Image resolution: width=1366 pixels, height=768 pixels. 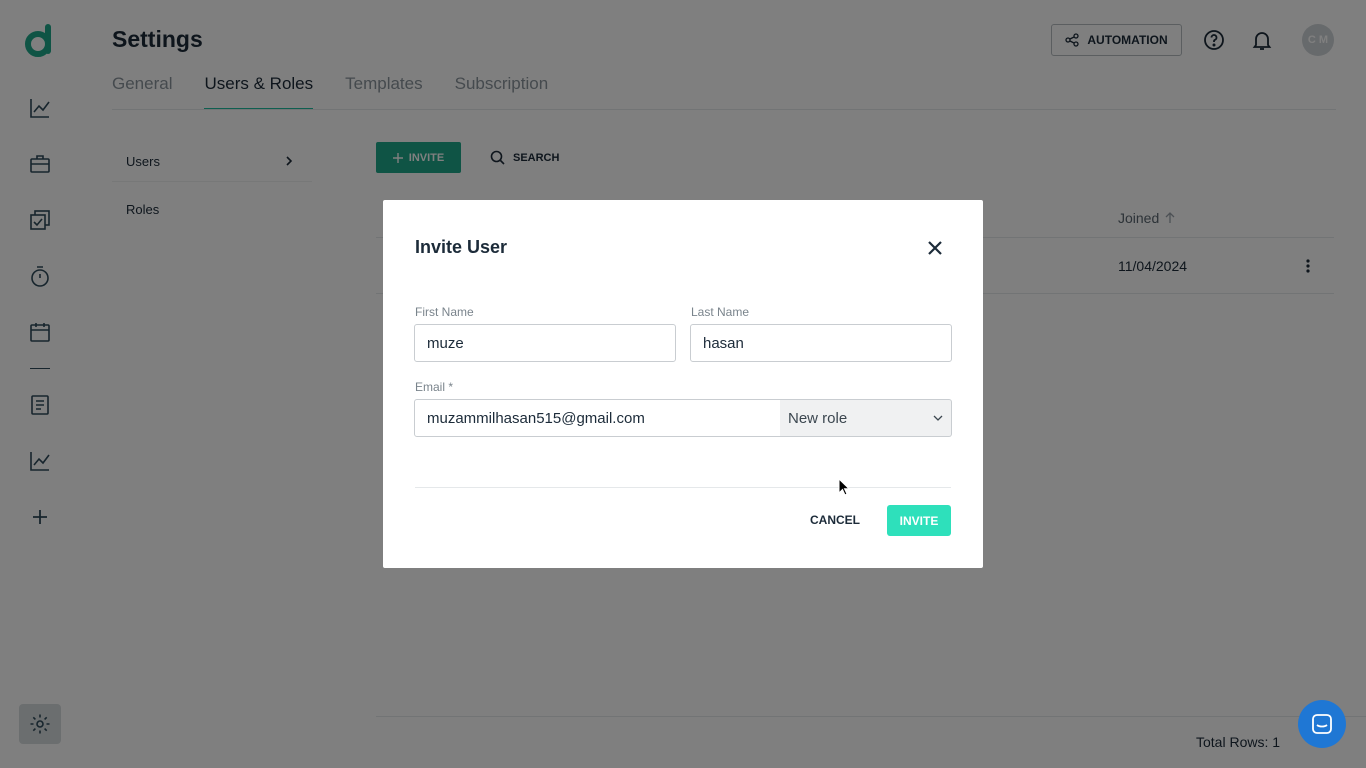 What do you see at coordinates (866, 418) in the screenshot?
I see `role-select: New role` at bounding box center [866, 418].